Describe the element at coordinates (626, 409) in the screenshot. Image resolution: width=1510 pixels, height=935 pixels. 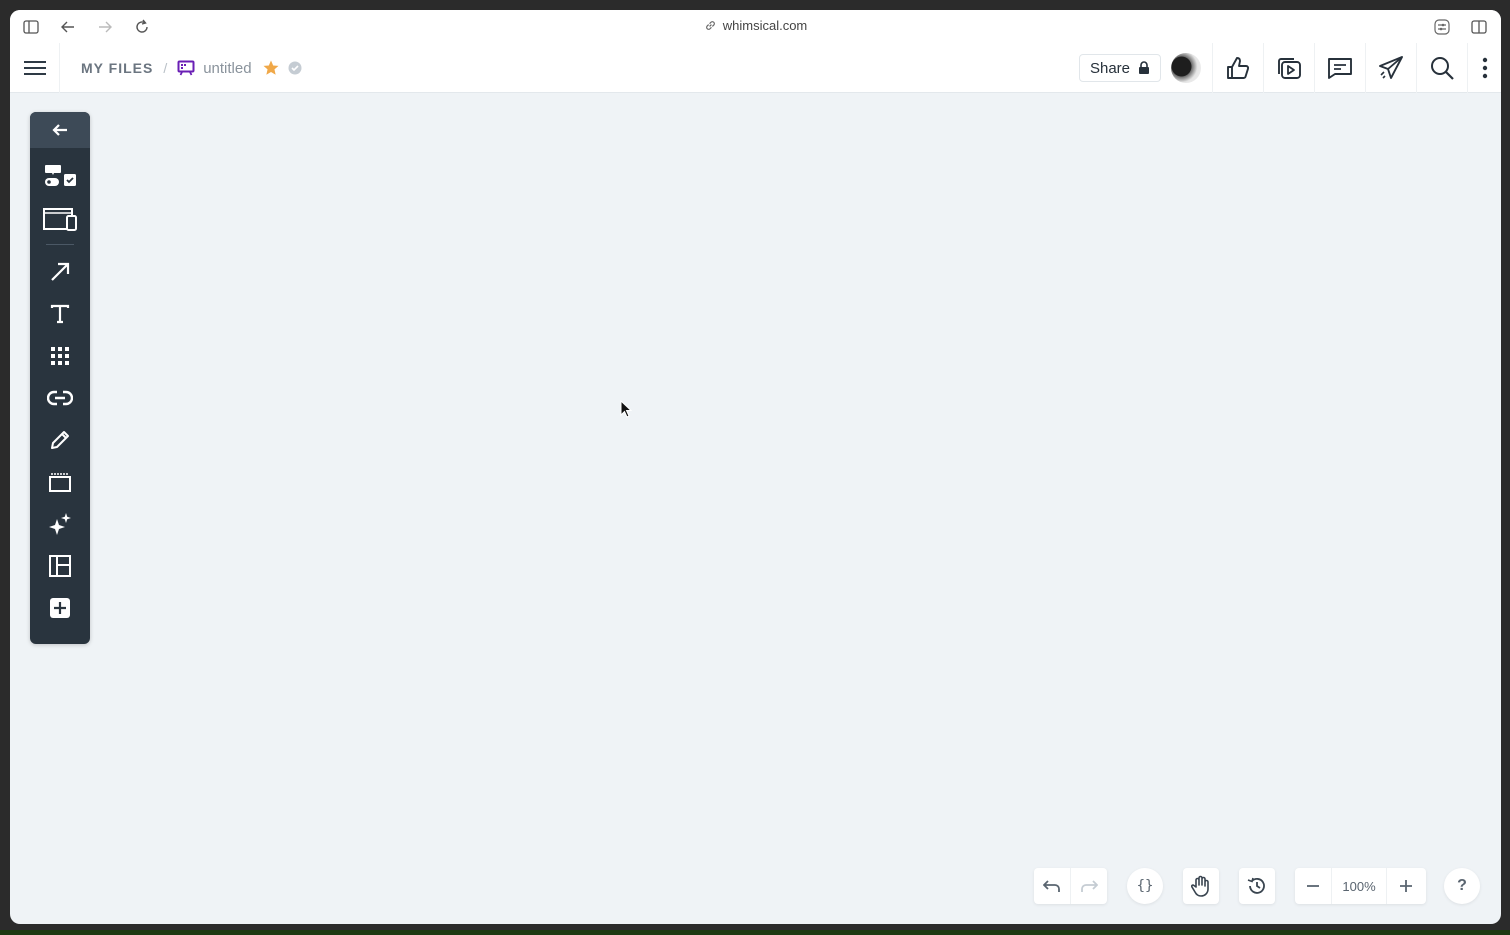
I see `mouse-cursor-icon` at that location.